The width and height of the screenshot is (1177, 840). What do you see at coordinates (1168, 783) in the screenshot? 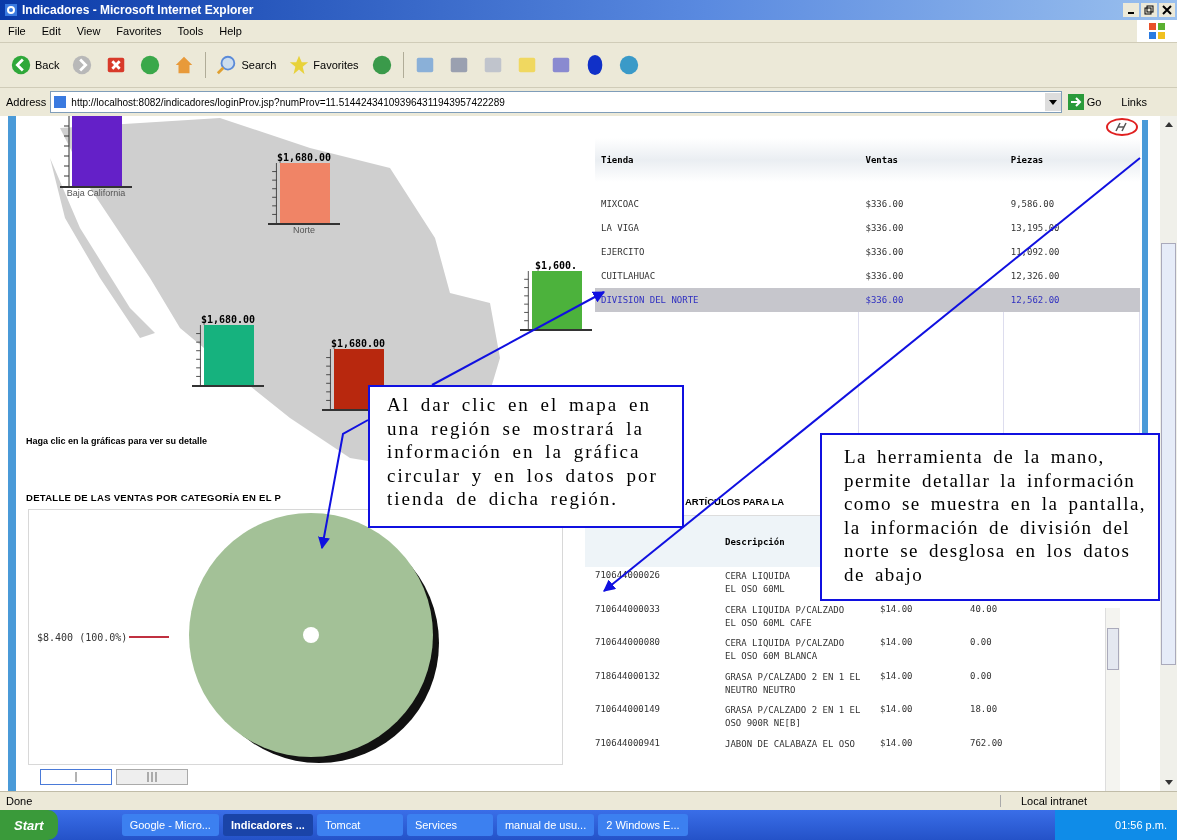
I see `scroll-down-icon` at bounding box center [1168, 783].